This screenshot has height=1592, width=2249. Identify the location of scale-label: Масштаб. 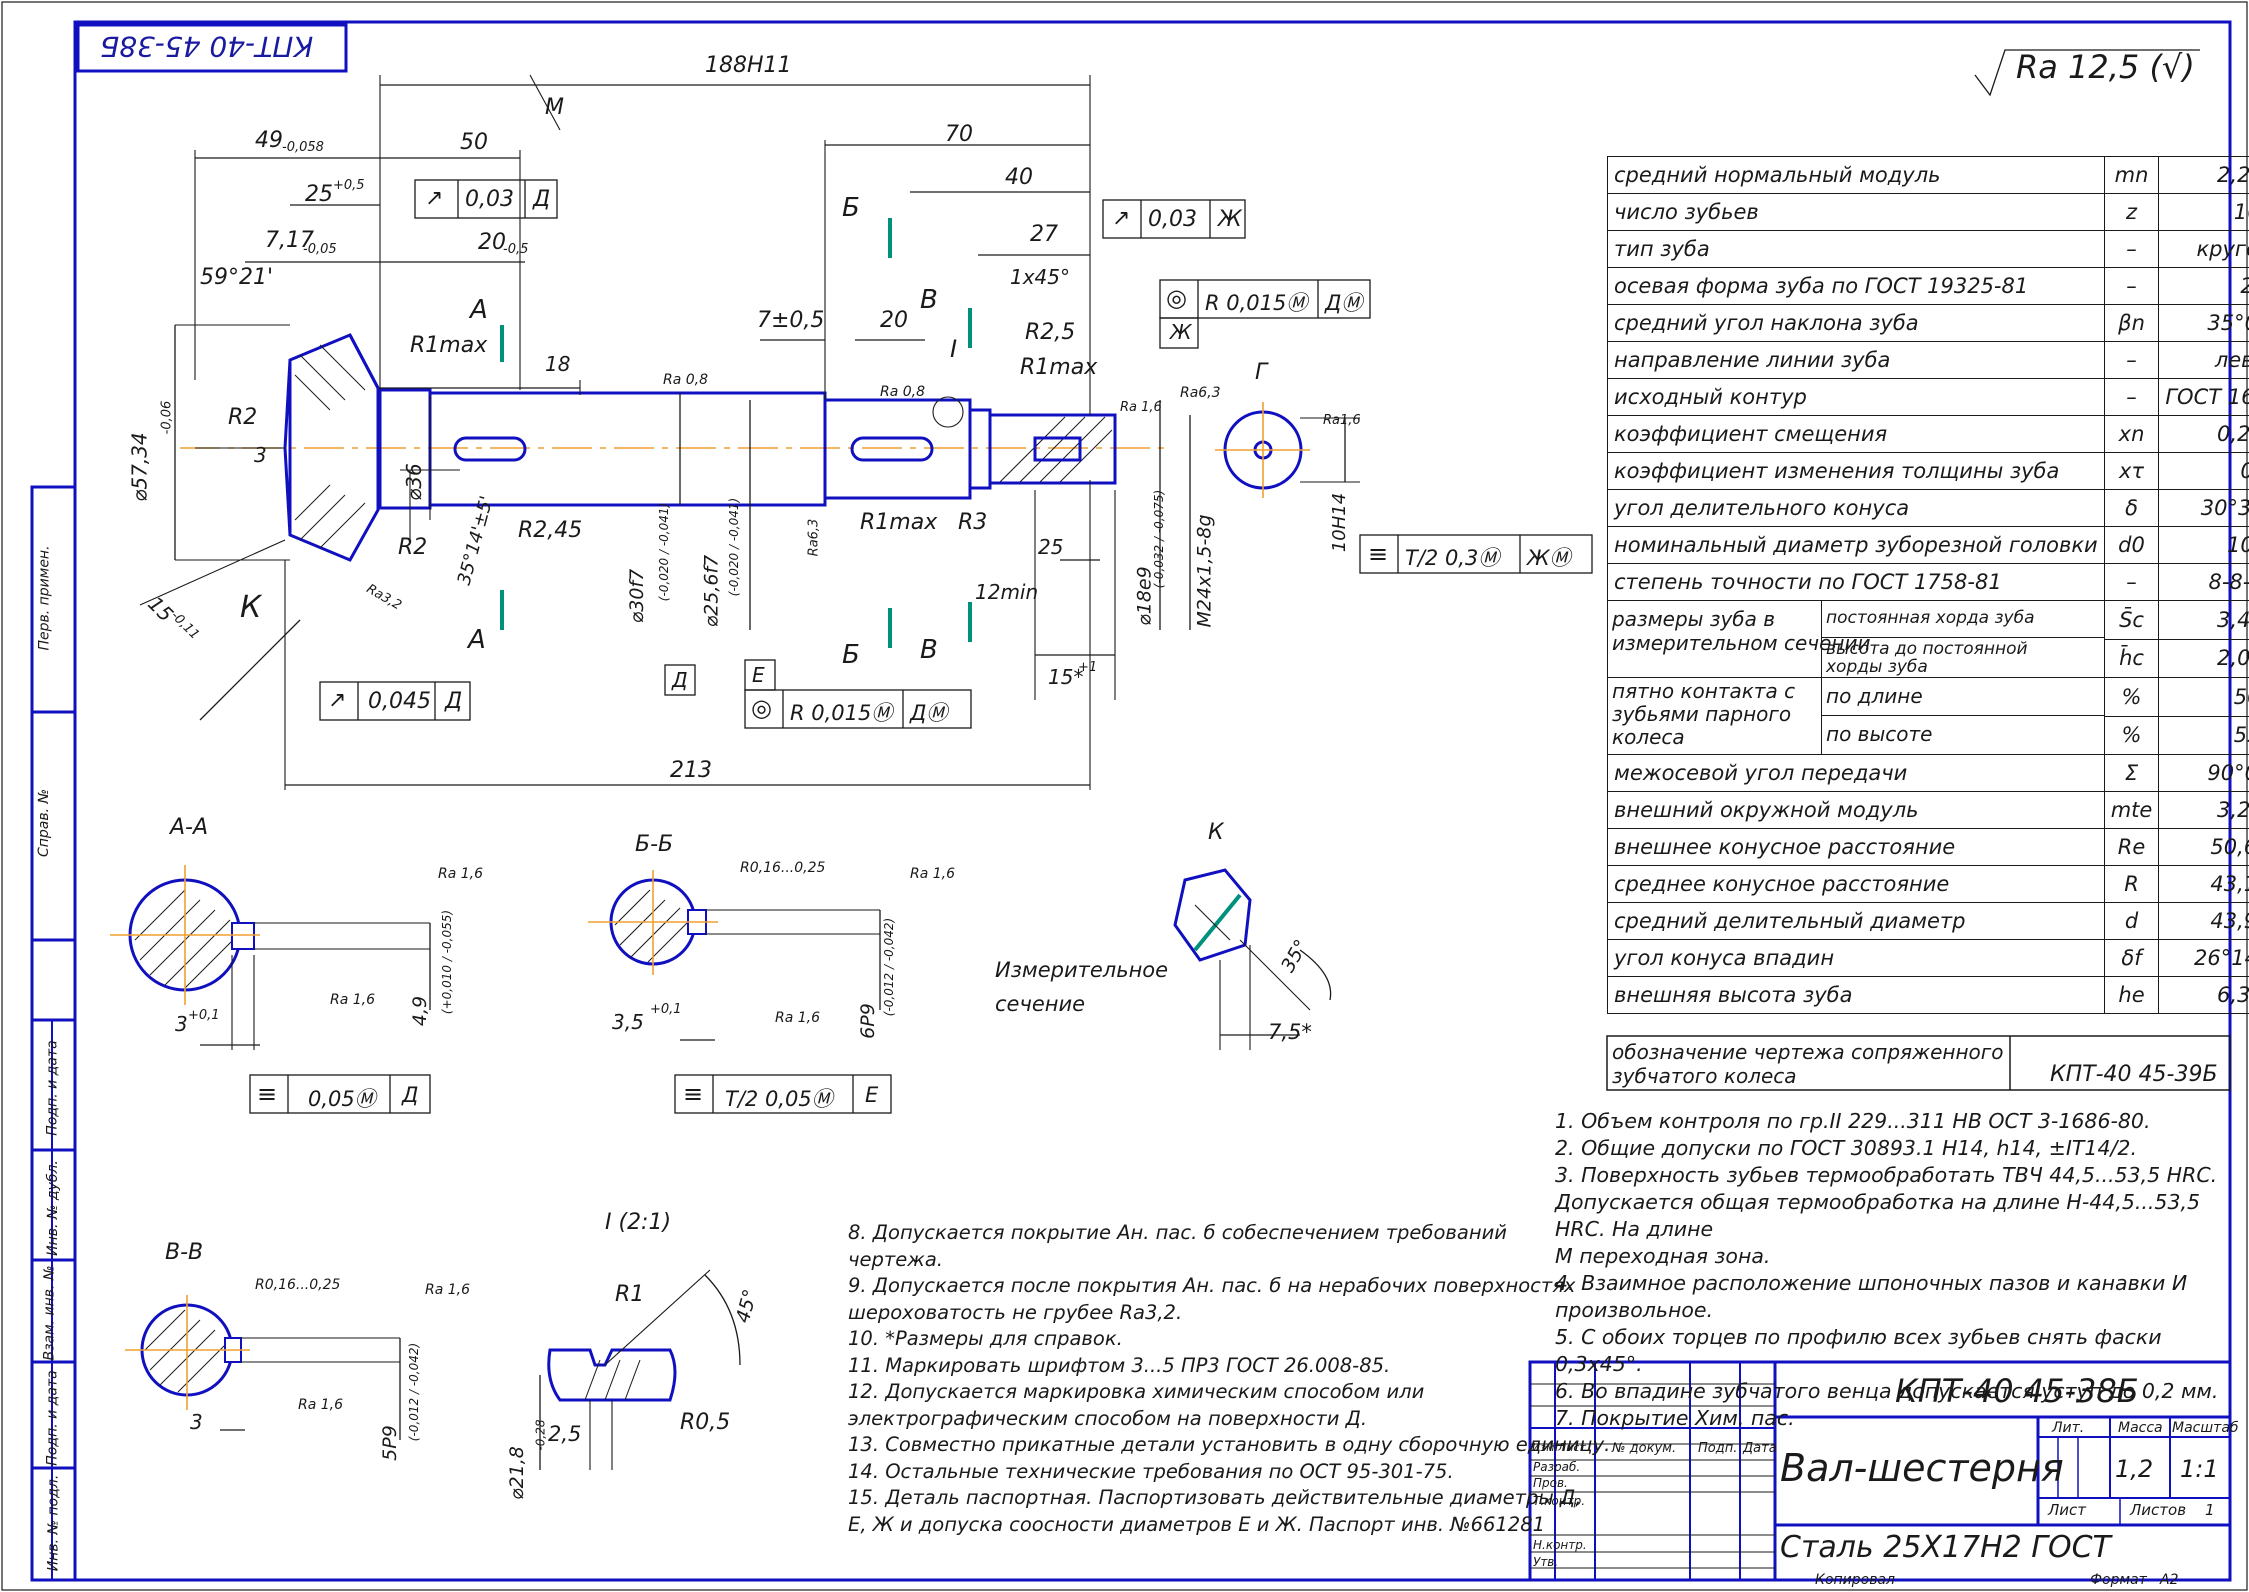
(2205, 1428).